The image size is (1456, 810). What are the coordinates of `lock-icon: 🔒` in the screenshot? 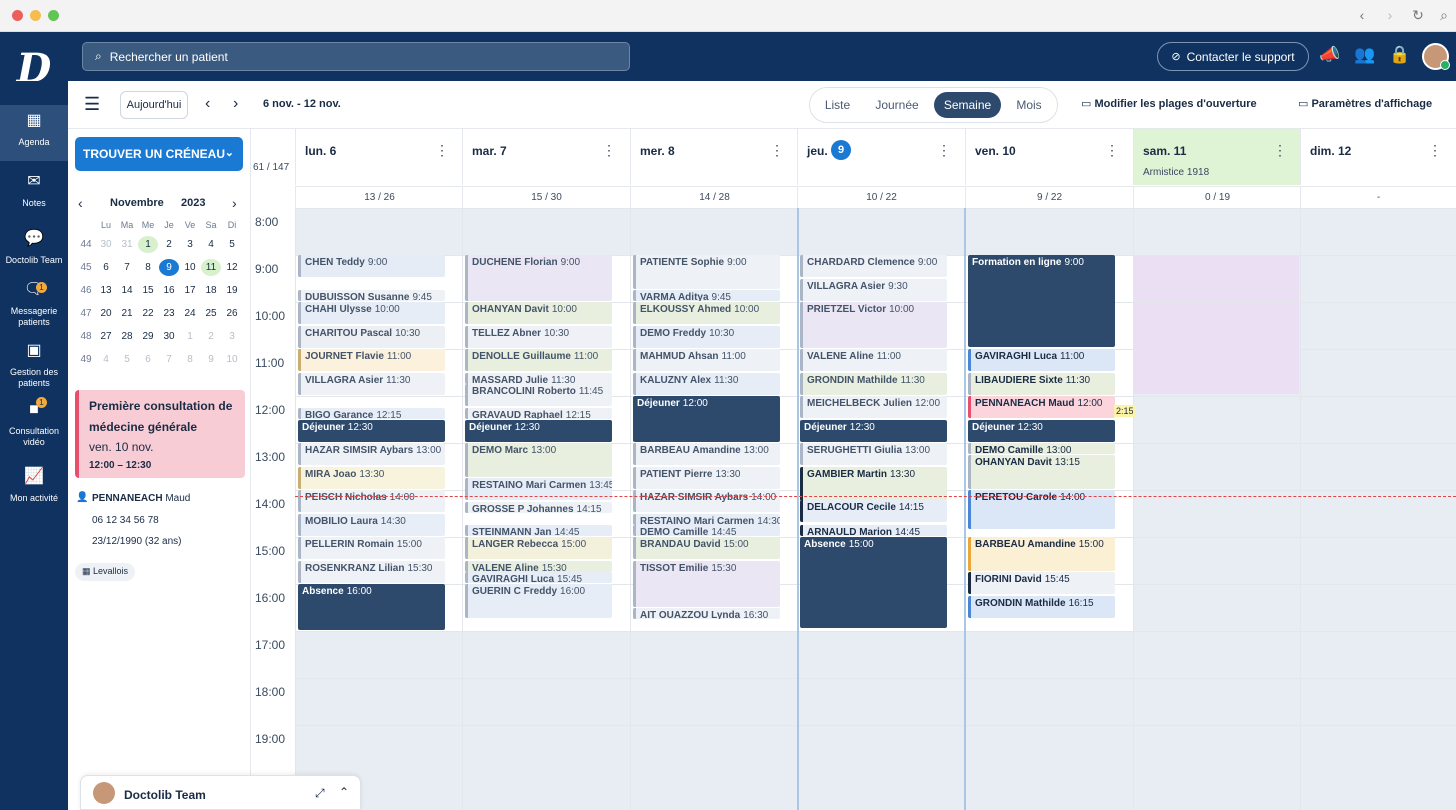 It's located at (1400, 57).